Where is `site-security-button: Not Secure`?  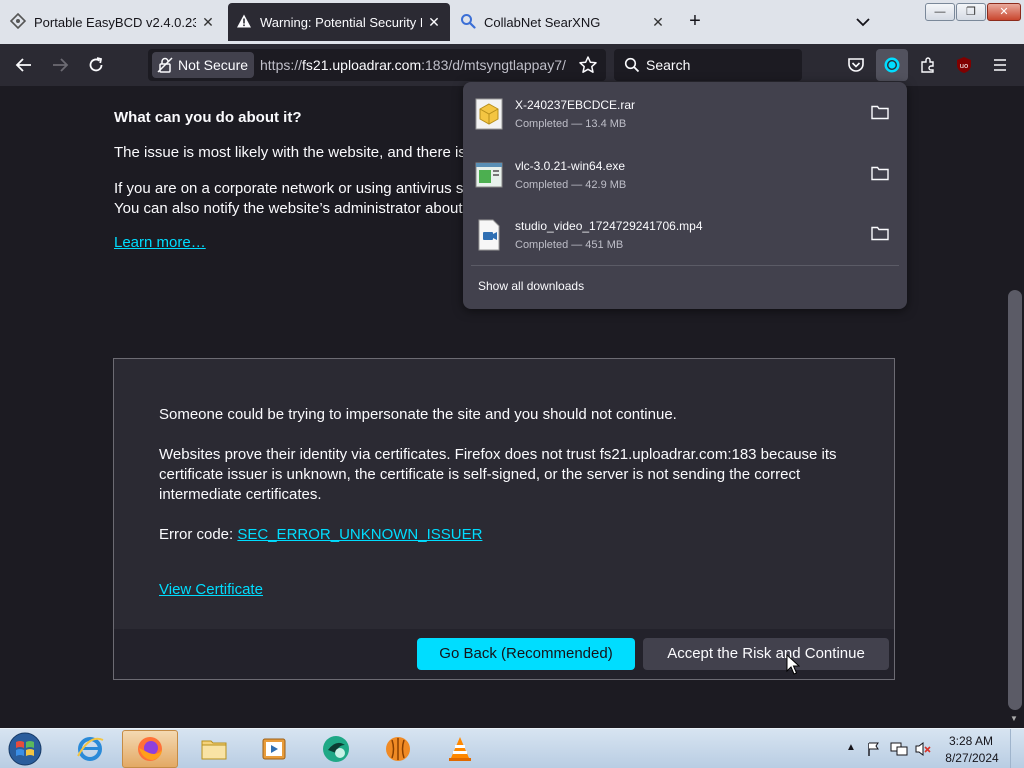 site-security-button: Not Secure is located at coordinates (203, 65).